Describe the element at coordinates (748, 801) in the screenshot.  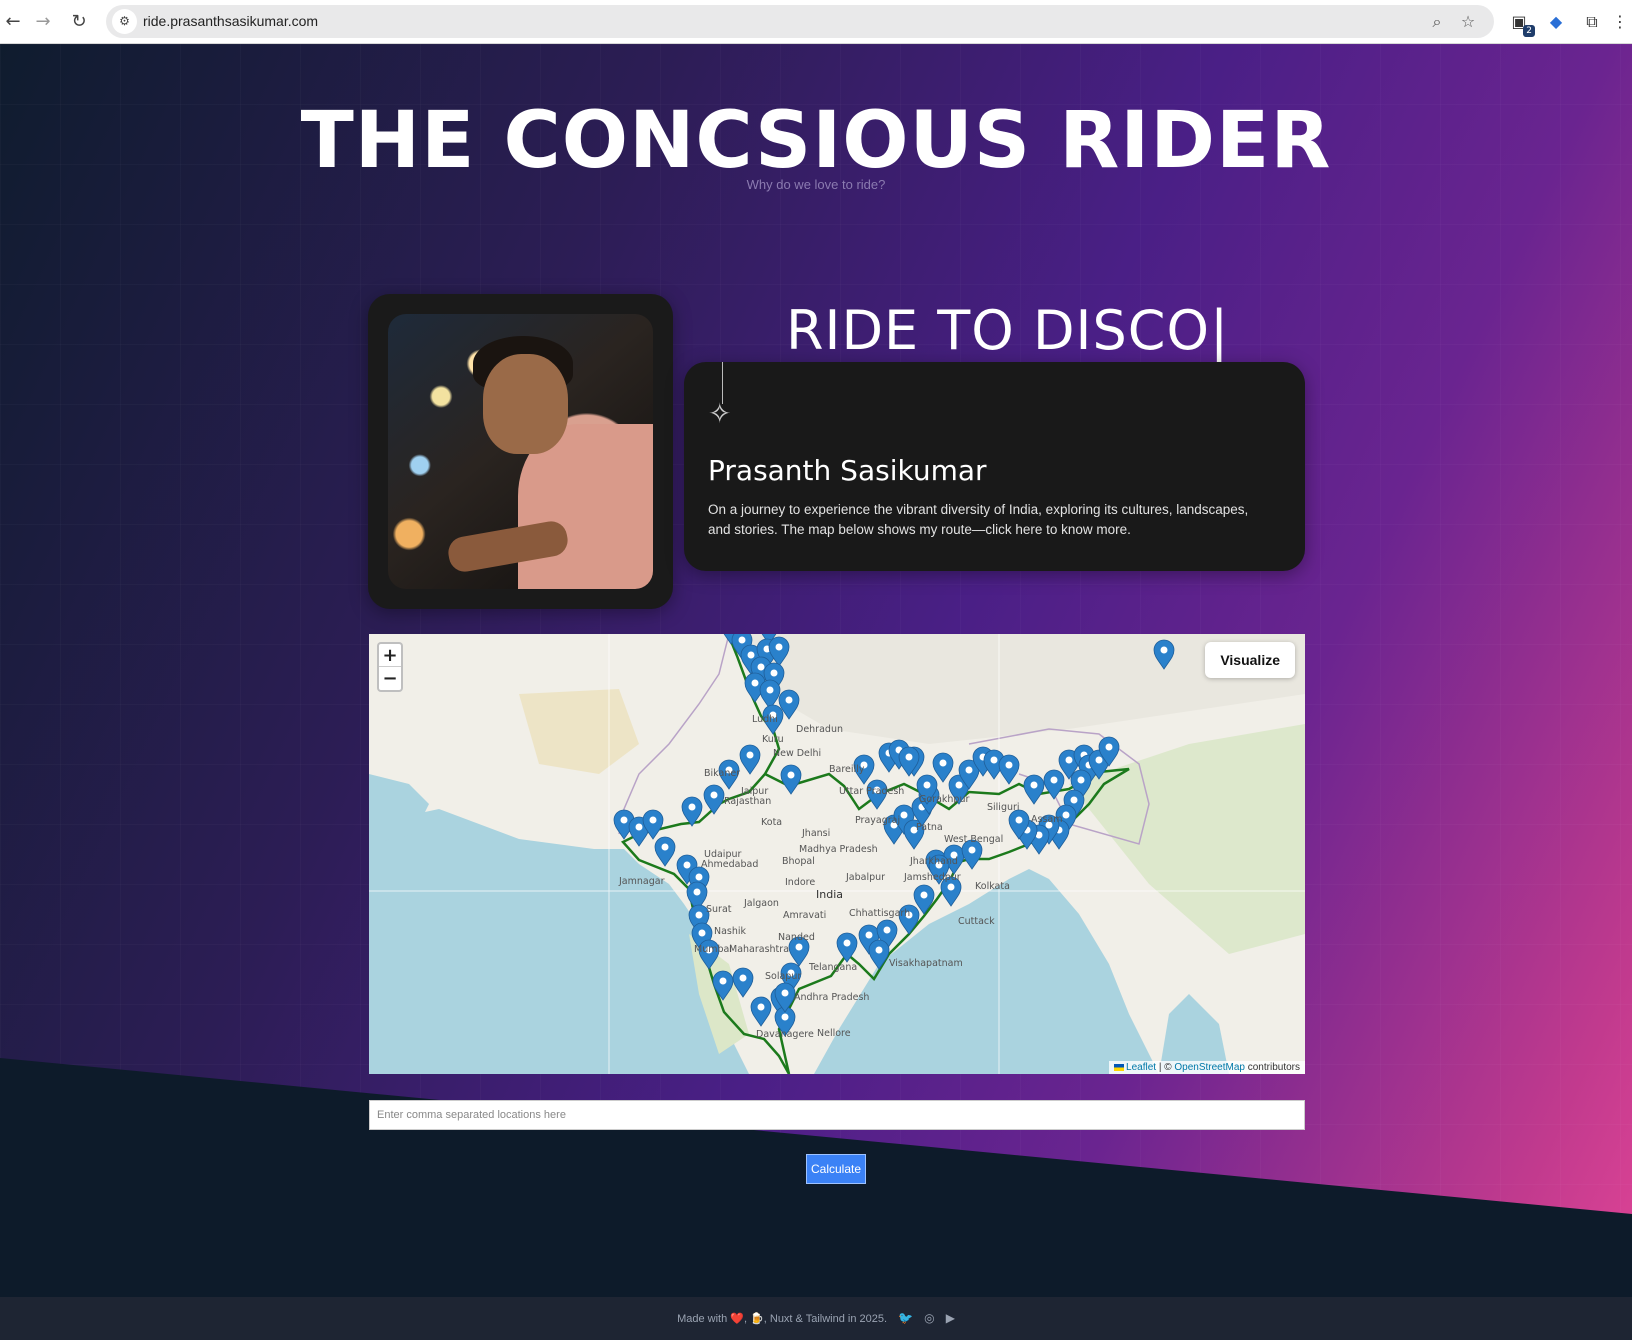
I see `map-place-label: Rajasthan` at that location.